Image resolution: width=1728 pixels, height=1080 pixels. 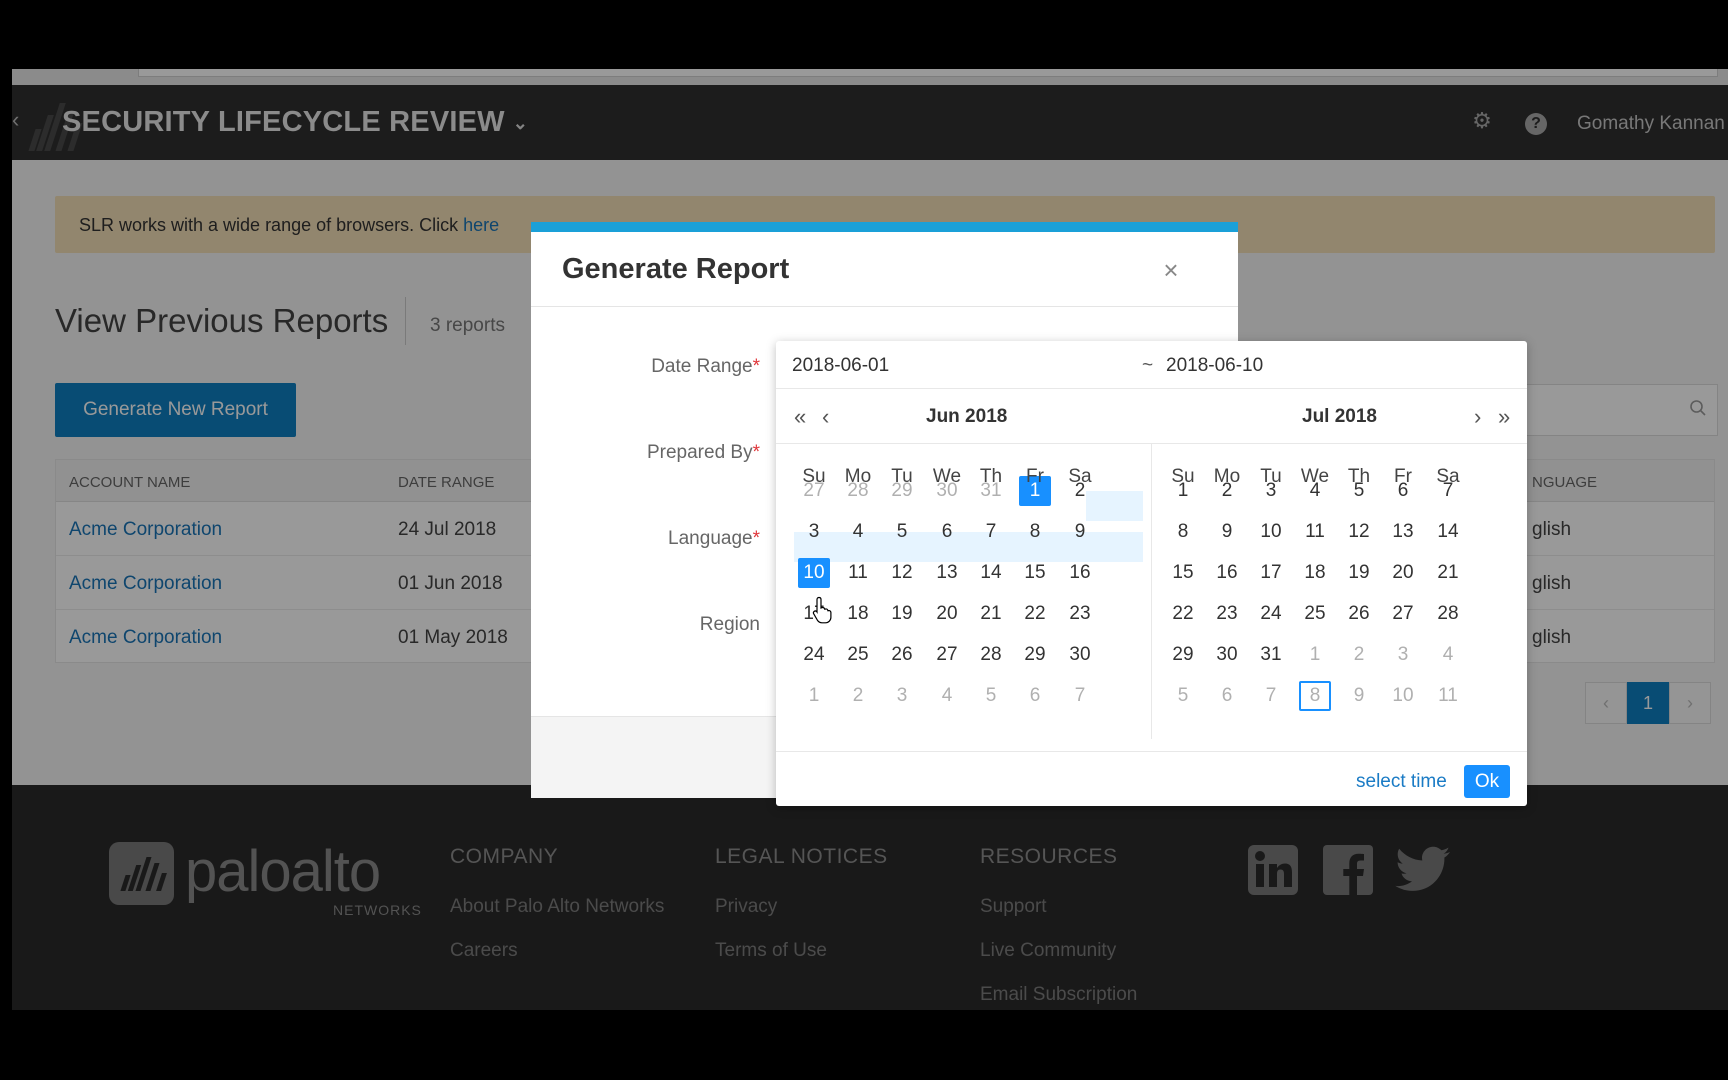 What do you see at coordinates (884, 227) in the screenshot?
I see `modal-accent-bar` at bounding box center [884, 227].